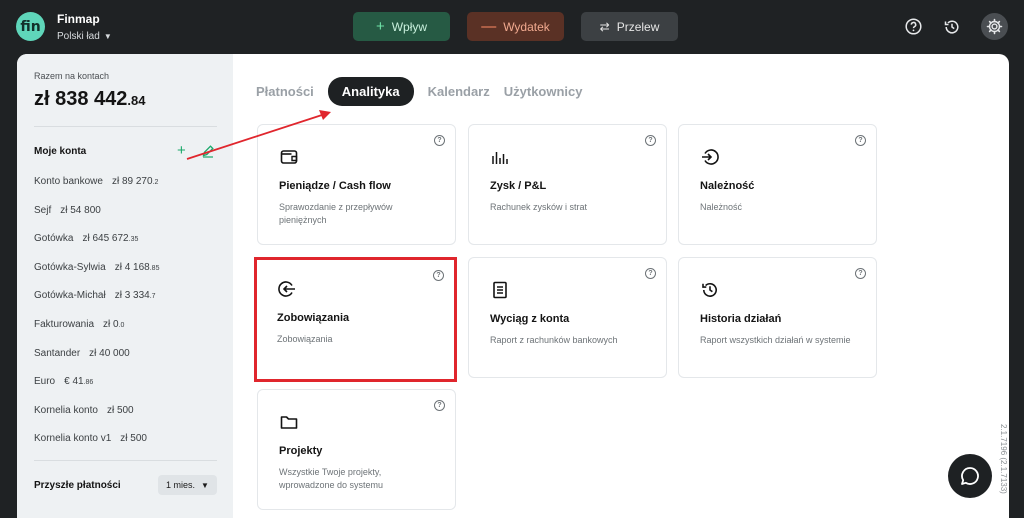 This screenshot has width=1024, height=518. I want to click on add-inflow-button: + Wpływ, so click(401, 26).